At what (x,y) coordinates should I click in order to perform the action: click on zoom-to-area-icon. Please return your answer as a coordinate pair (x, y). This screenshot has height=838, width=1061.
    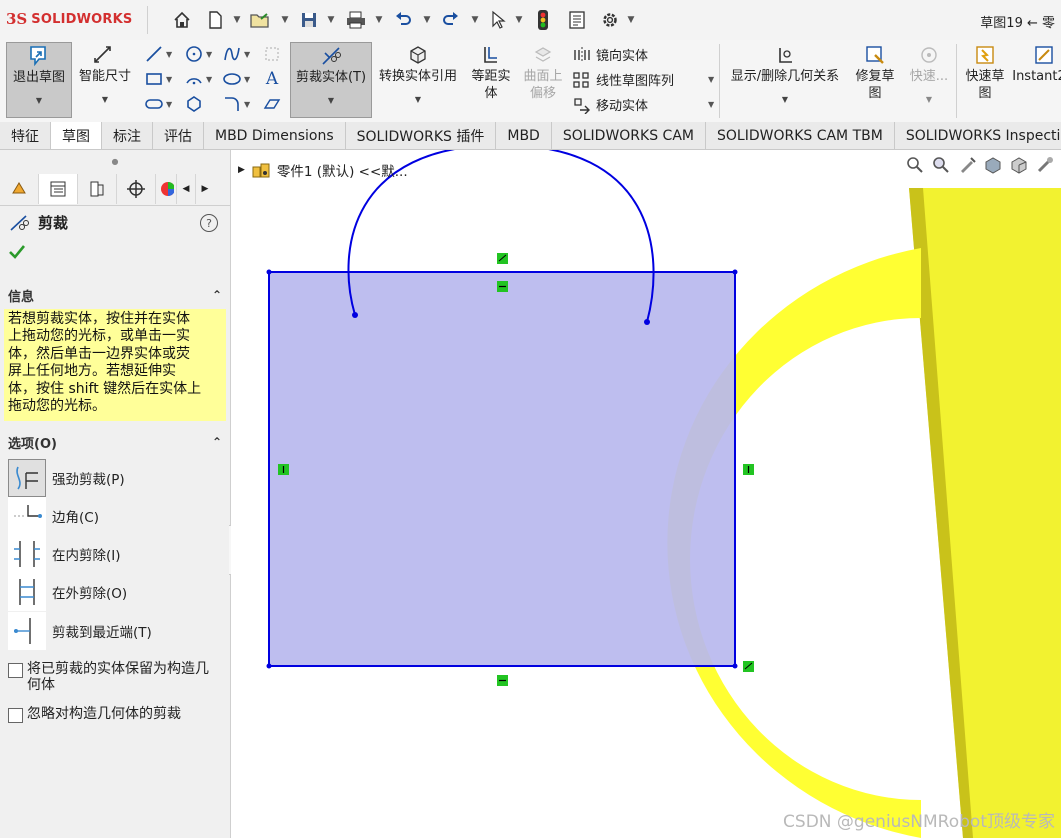
    Looking at the image, I should click on (941, 167).